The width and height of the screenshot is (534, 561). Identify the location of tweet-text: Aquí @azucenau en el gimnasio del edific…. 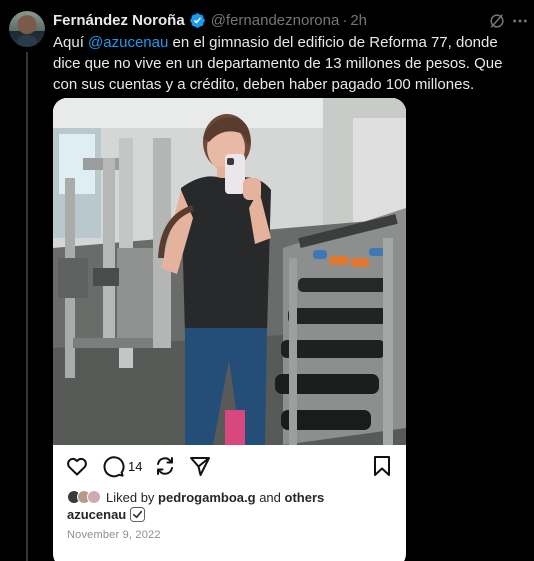
(290, 63).